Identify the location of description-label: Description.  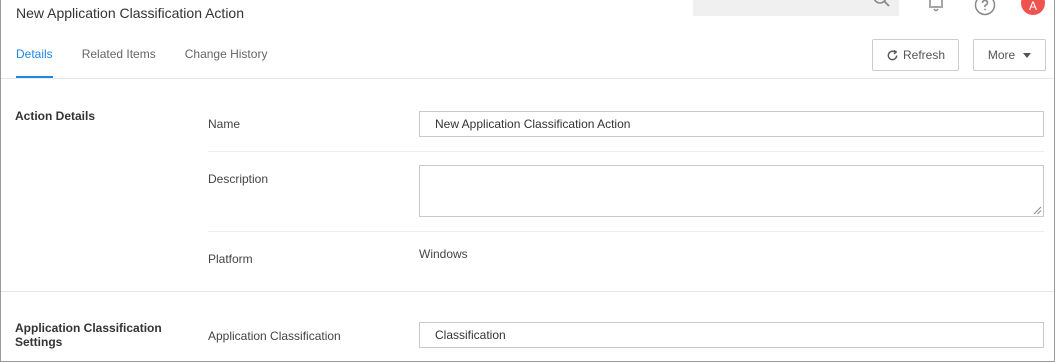
(238, 179).